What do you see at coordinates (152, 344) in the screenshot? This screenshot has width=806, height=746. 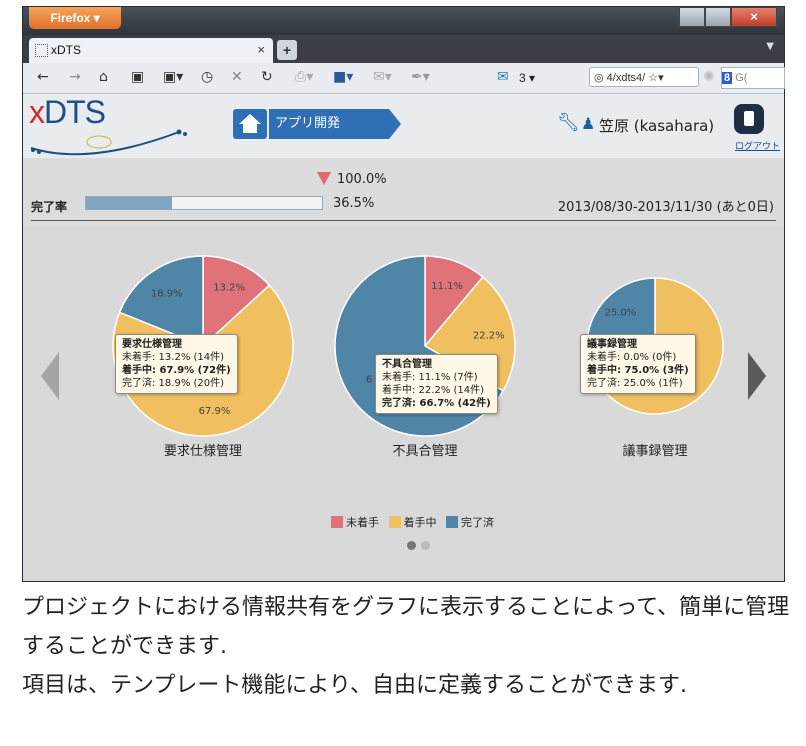 I see `tooltip-title: 要求仕様管理` at bounding box center [152, 344].